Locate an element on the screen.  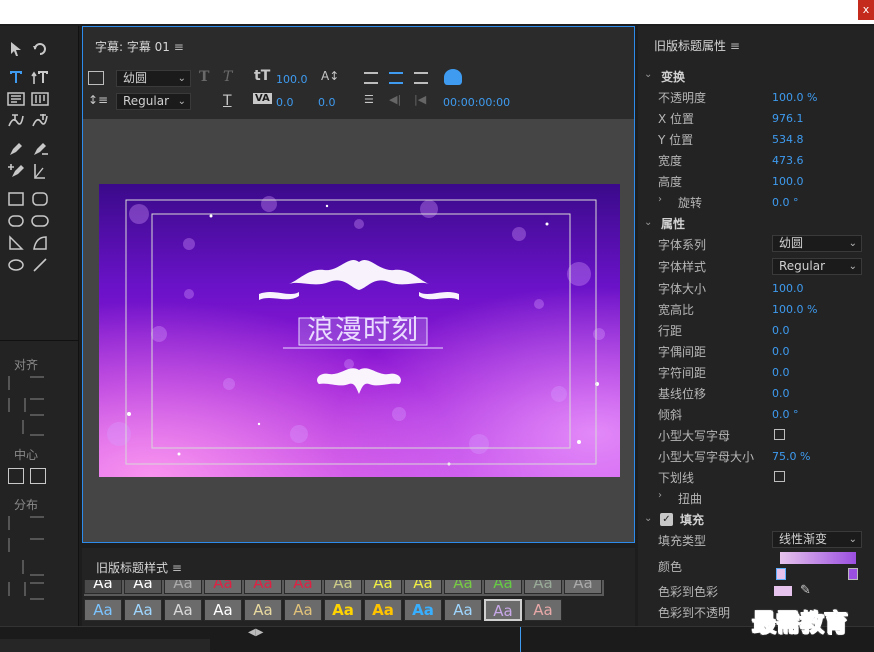
style-swatch-selected: Aa is located at coordinates (503, 610).